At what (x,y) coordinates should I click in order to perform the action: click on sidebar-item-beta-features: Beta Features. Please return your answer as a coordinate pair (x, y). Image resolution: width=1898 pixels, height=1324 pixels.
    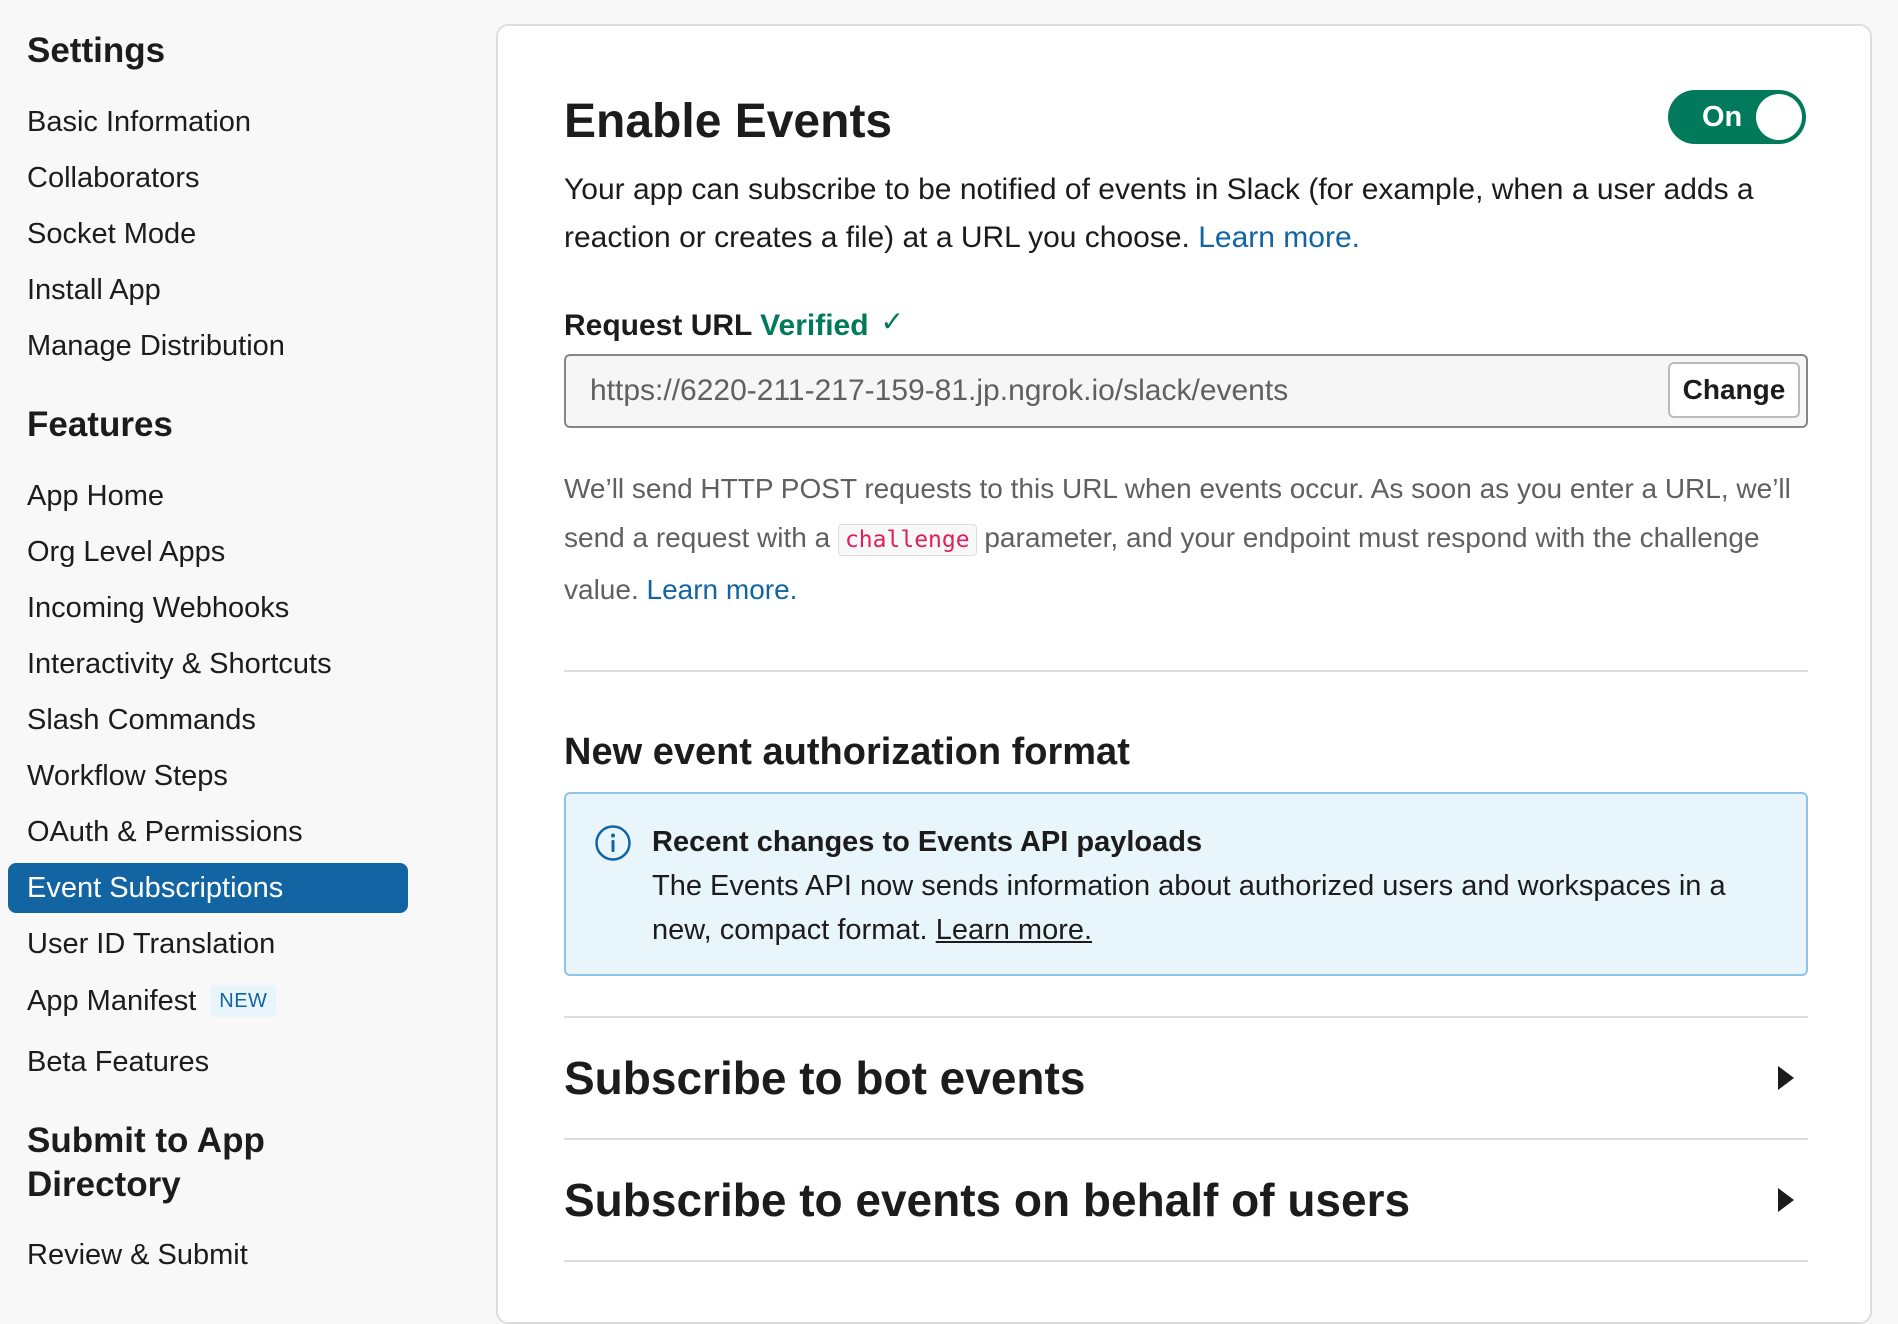
    Looking at the image, I should click on (208, 1062).